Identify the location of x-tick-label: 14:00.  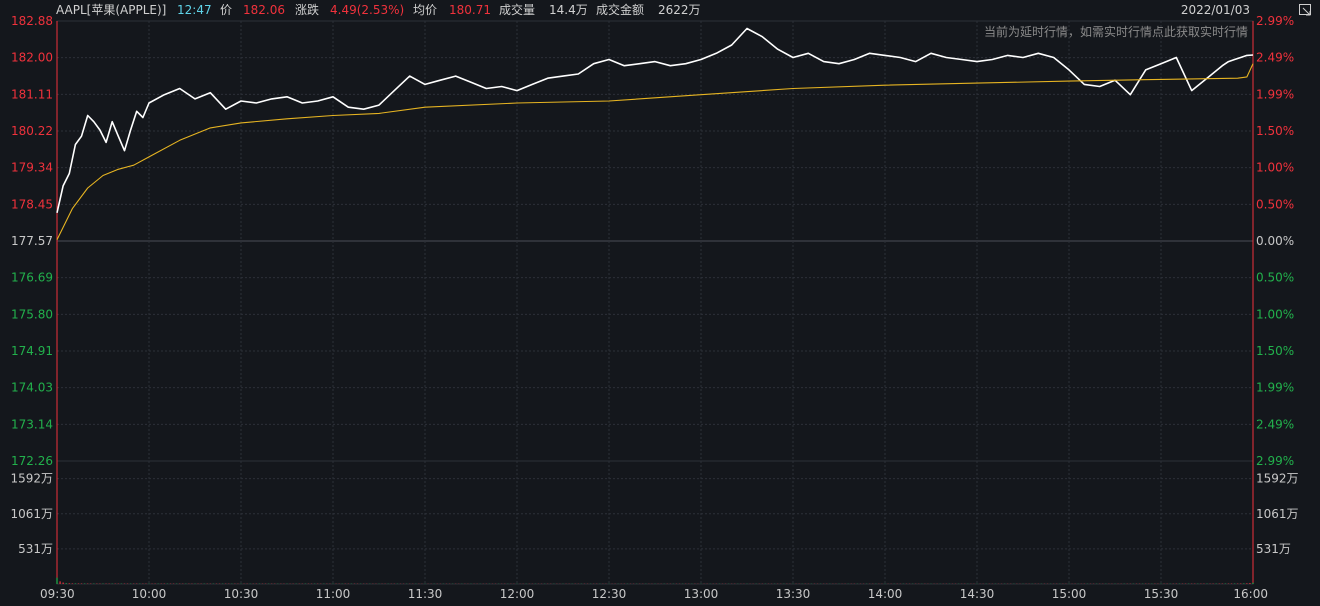
(885, 594).